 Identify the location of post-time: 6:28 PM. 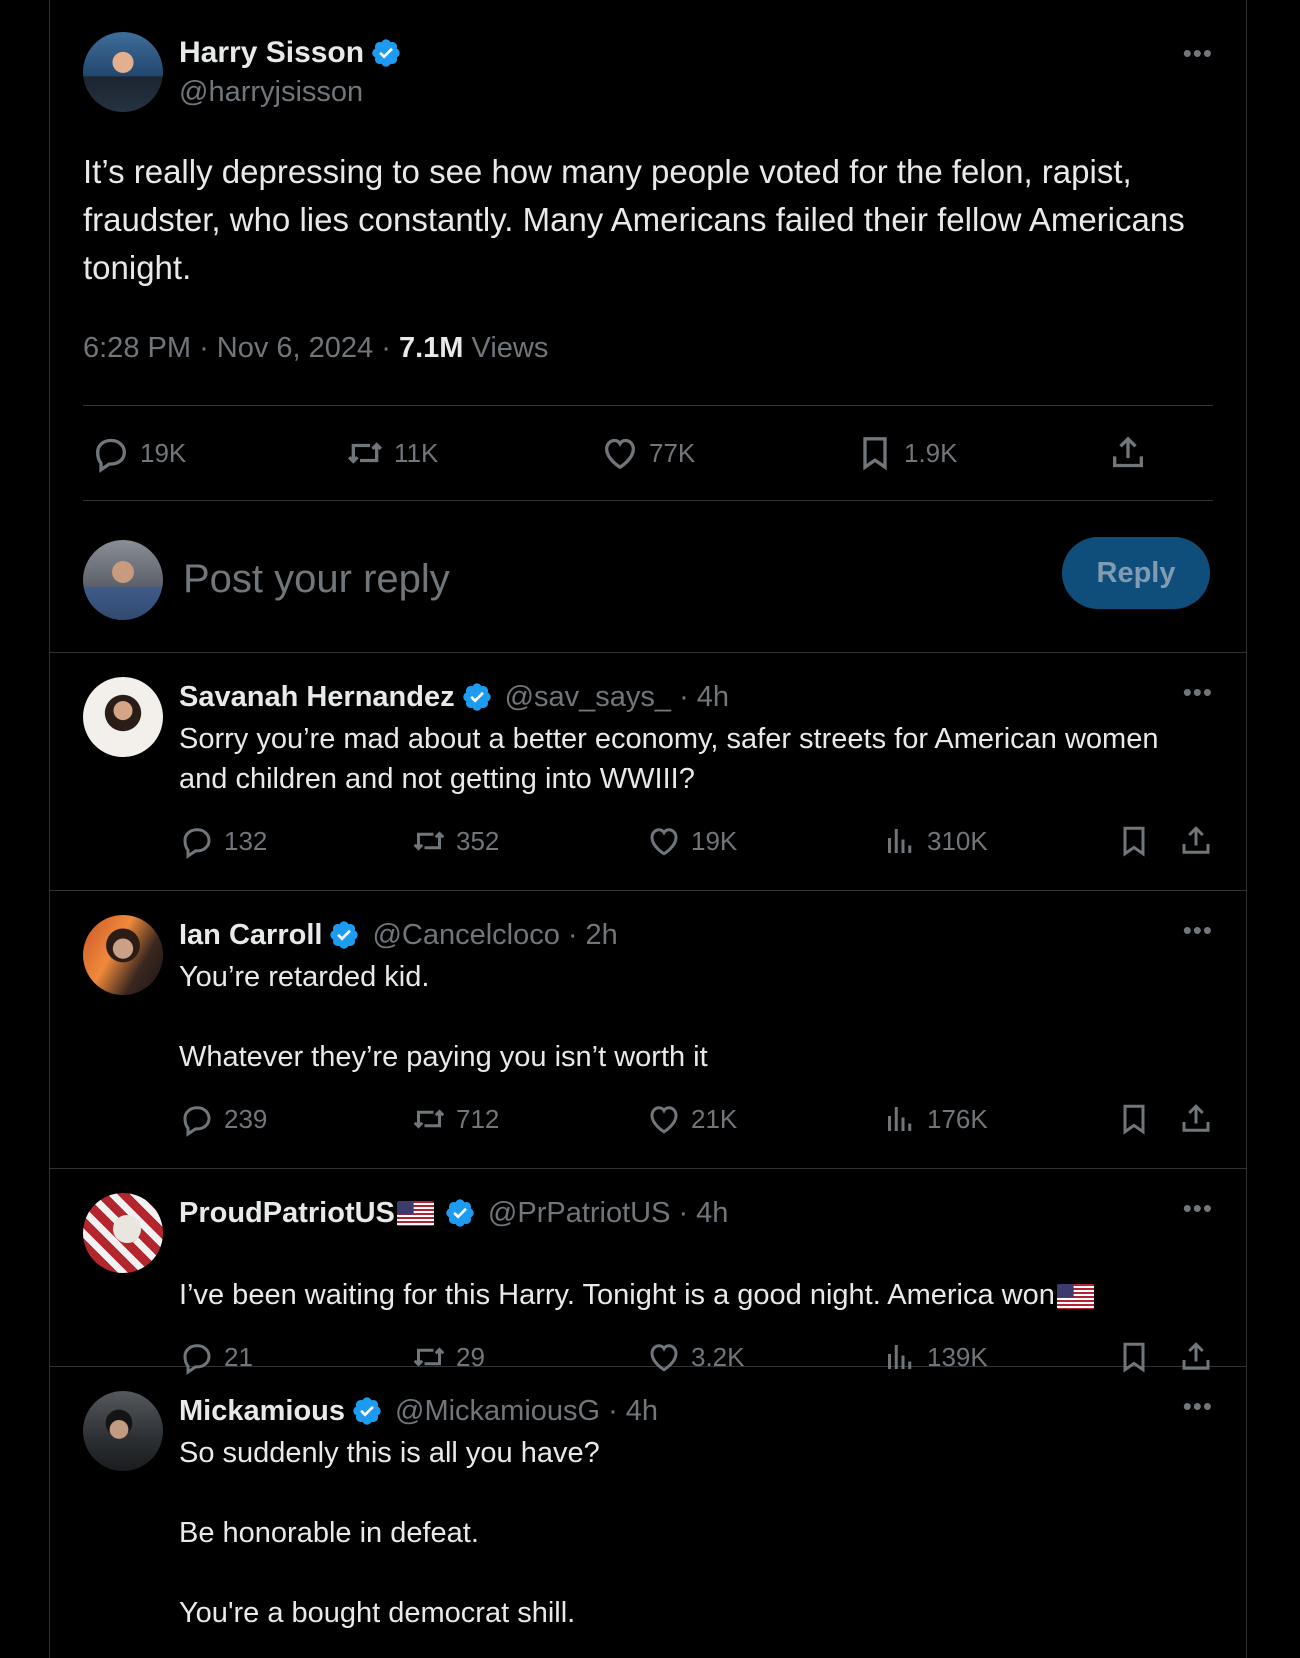
(137, 348).